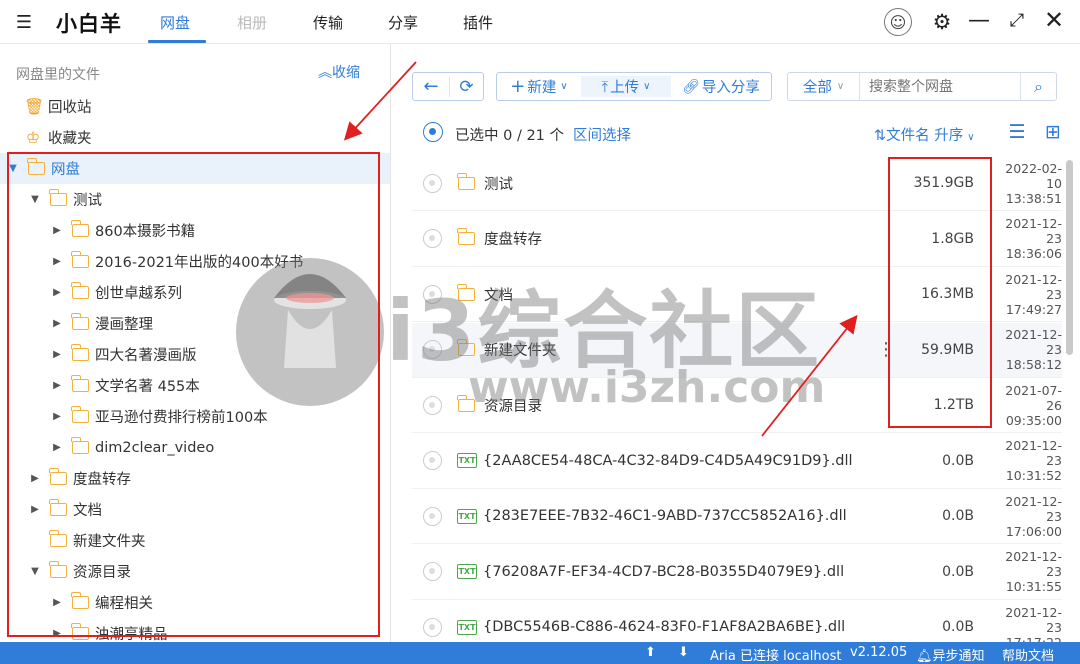 Image resolution: width=1080 pixels, height=664 pixels. I want to click on file-date-time: 18:58:12, so click(1033, 364).